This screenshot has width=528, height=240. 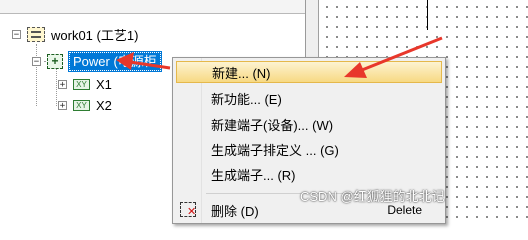 What do you see at coordinates (55, 61) in the screenshot?
I see `power-icon: +` at bounding box center [55, 61].